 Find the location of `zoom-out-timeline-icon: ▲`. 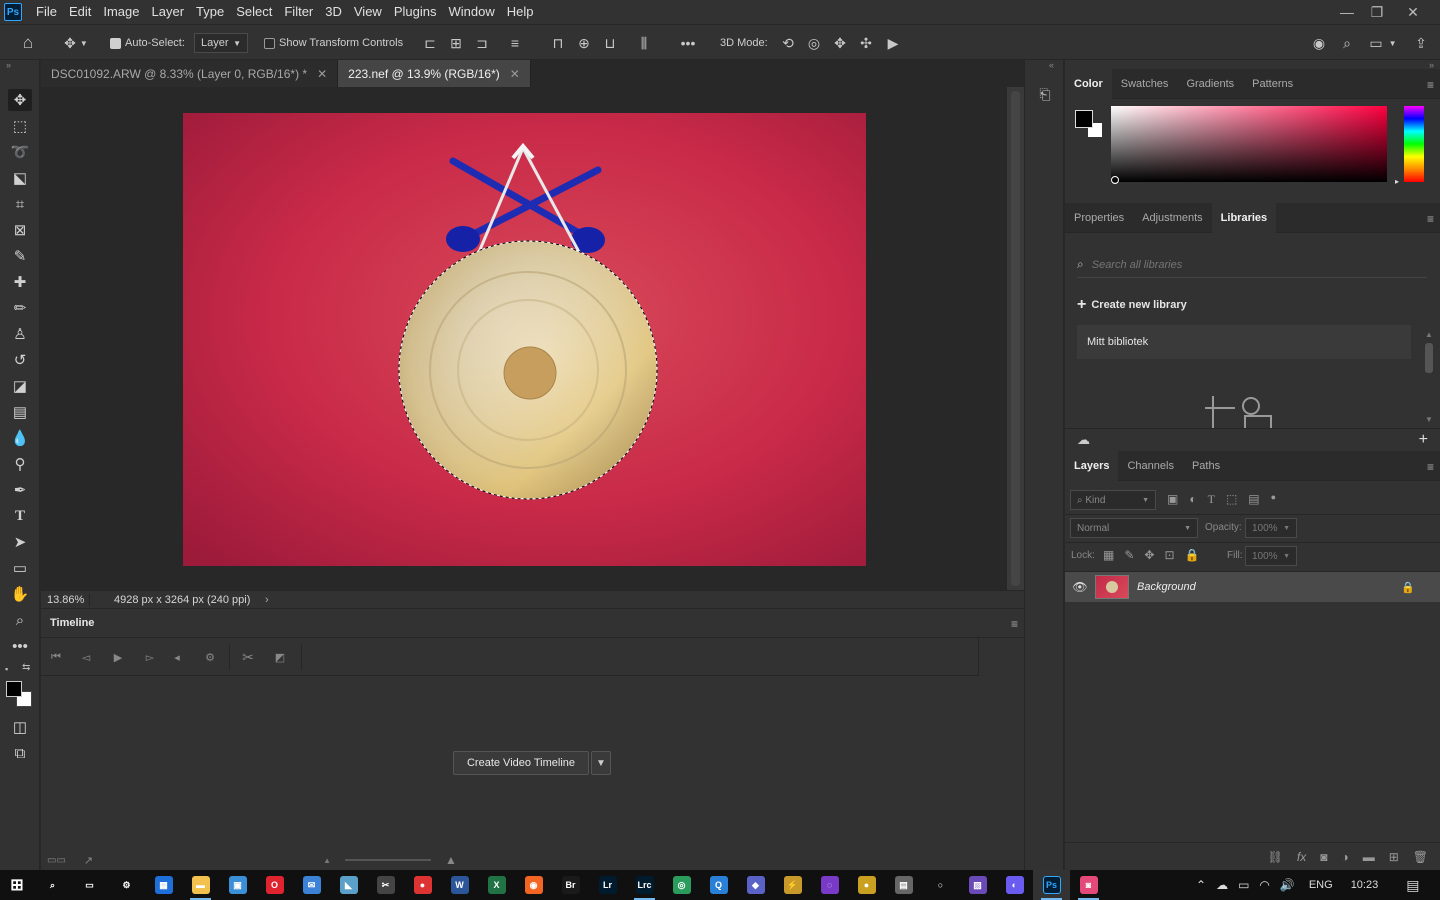

zoom-out-timeline-icon: ▲ is located at coordinates (327, 860).